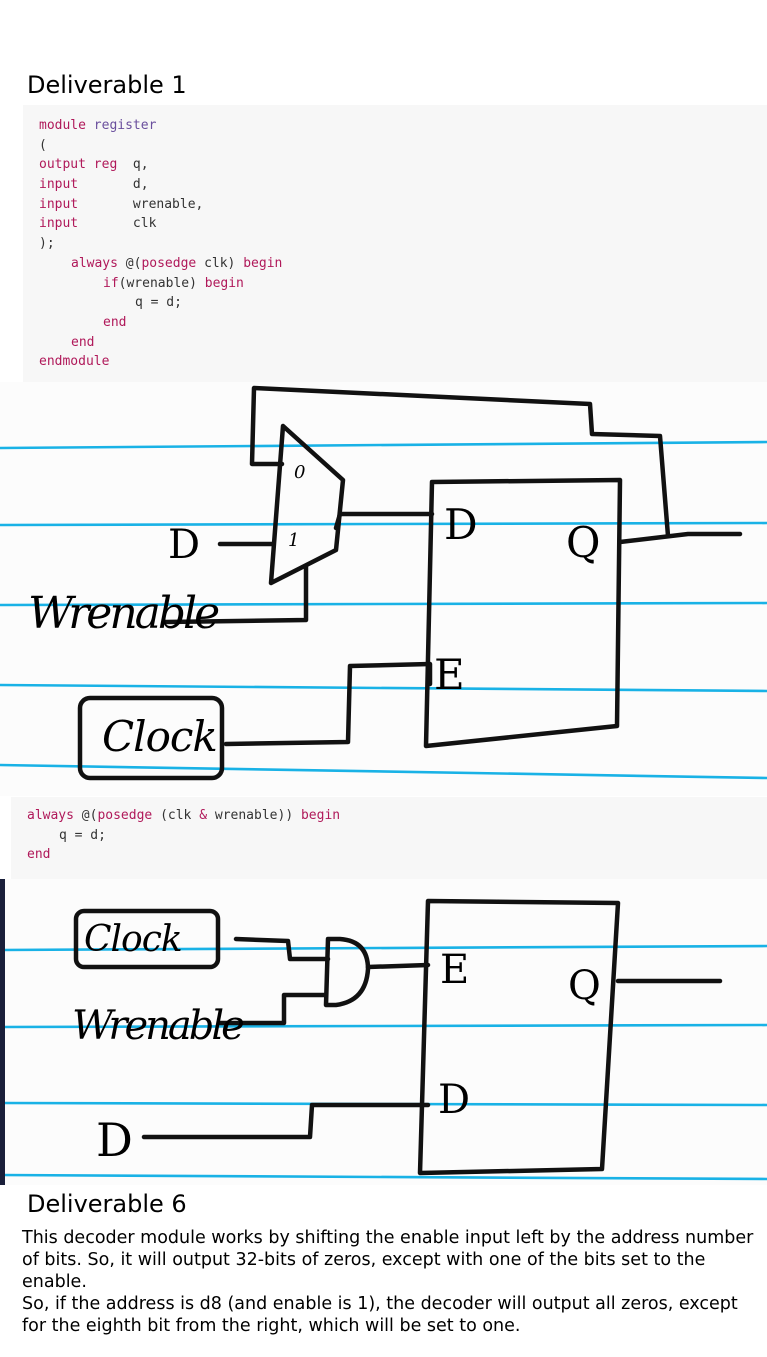 The height and width of the screenshot is (1357, 767). I want to click on code-text: wrenable,, so click(141, 204).